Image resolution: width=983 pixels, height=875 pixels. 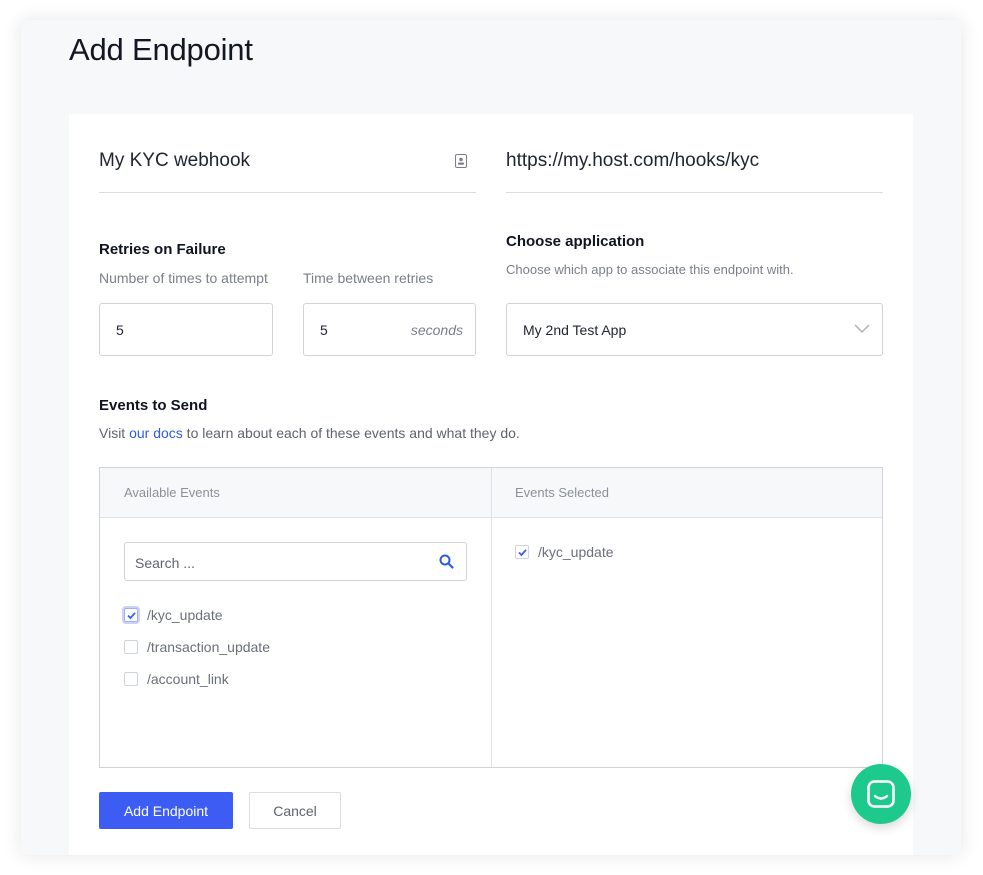 I want to click on available-event-item: /transaction_update, so click(x=197, y=647).